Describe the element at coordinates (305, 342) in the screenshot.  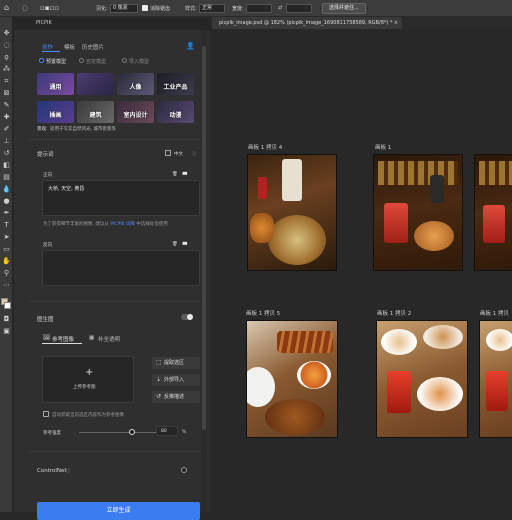
I see `skewer-plate` at that location.